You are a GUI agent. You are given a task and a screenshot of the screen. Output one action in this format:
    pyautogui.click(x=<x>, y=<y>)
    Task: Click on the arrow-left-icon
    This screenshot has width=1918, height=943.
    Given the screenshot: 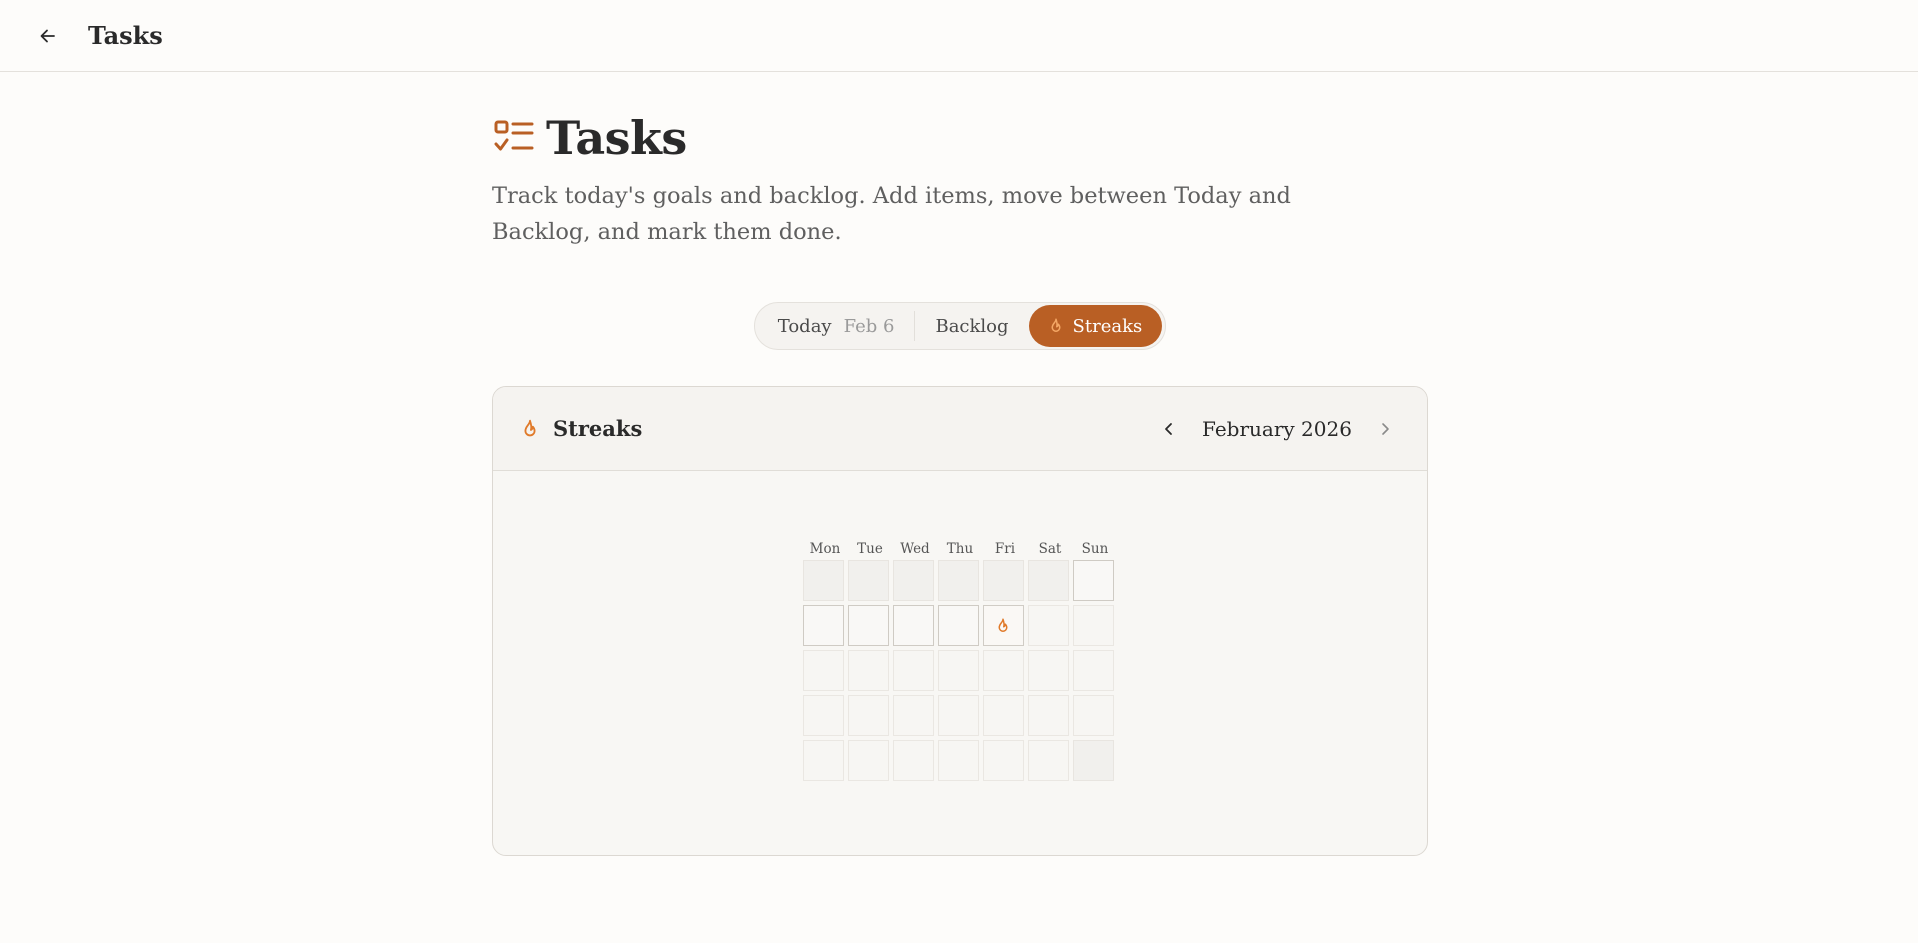 What is the action you would take?
    pyautogui.click(x=47, y=35)
    